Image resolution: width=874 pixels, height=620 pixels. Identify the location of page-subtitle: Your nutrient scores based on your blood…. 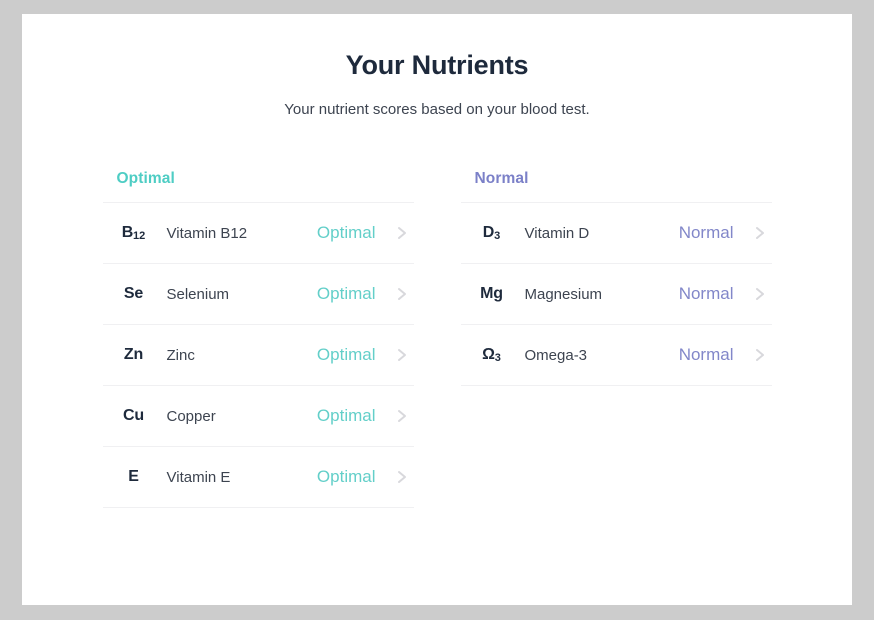
(437, 109).